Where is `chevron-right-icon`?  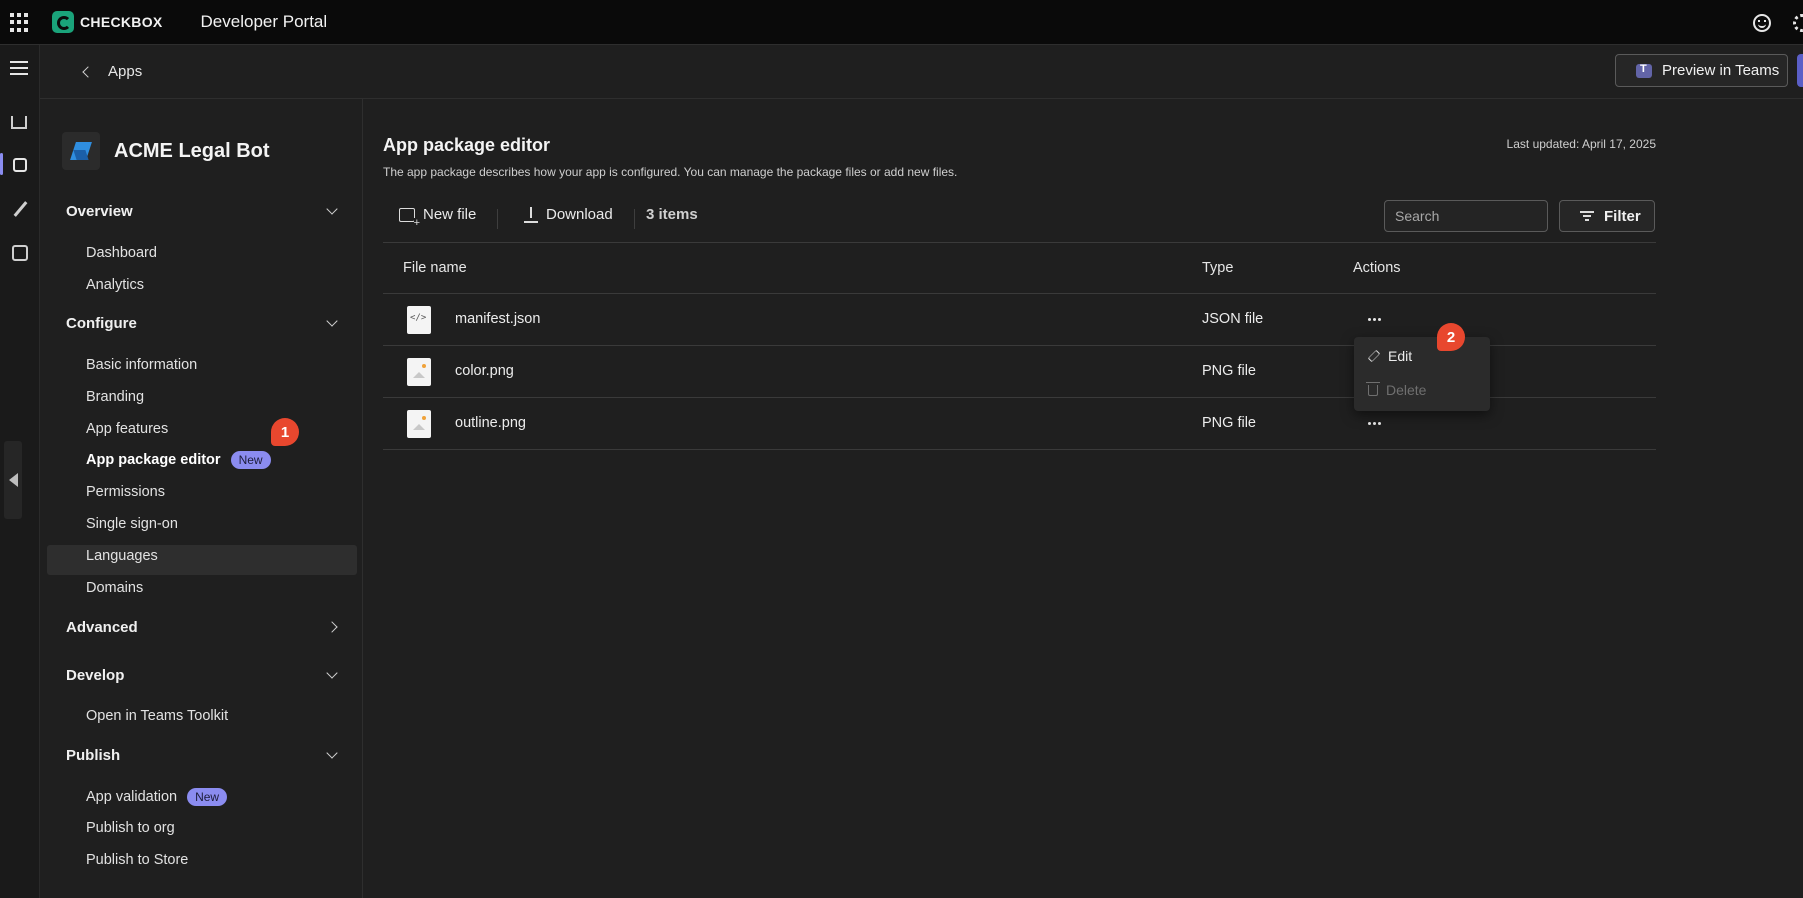 chevron-right-icon is located at coordinates (332, 627).